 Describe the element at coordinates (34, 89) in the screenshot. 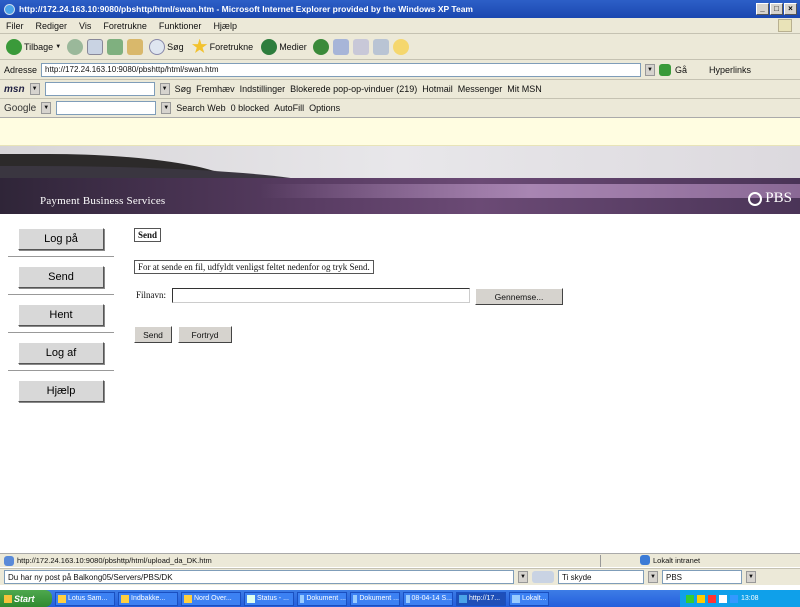

I see `msn-menu-dropdown-icon: ▼` at that location.